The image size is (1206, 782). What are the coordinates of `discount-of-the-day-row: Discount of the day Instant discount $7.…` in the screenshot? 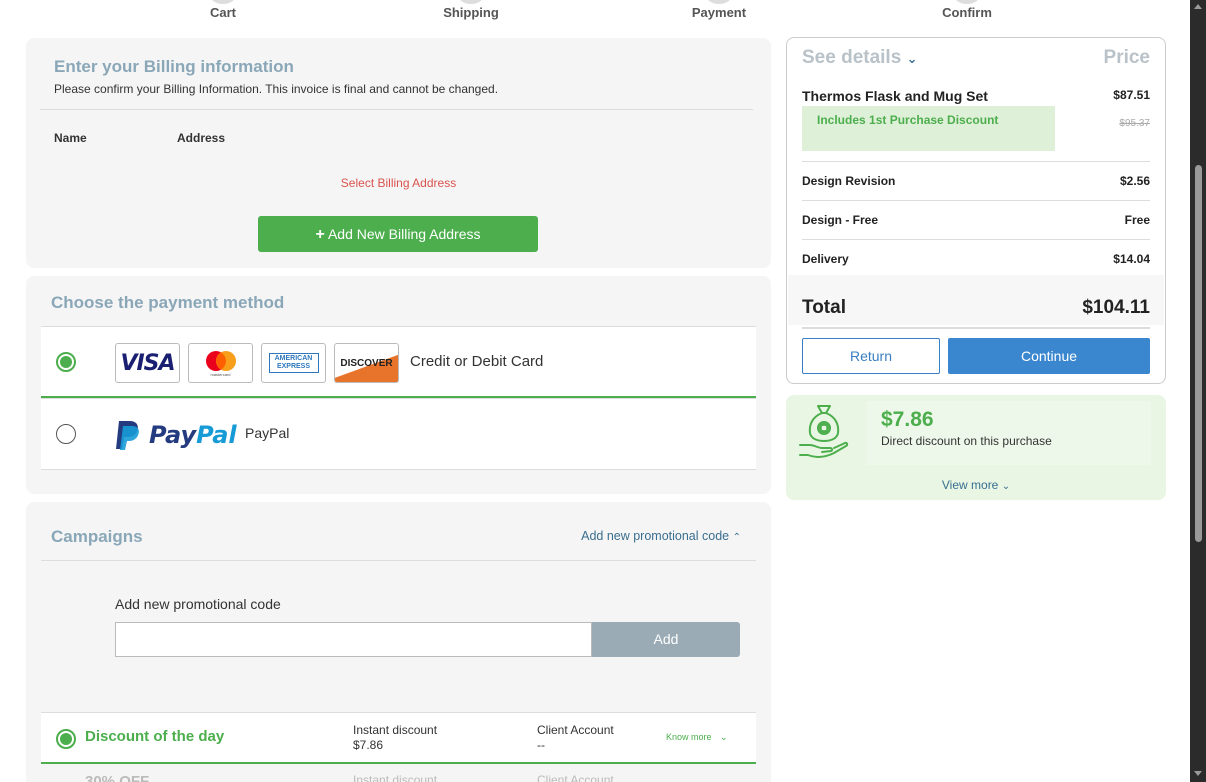 It's located at (398, 738).